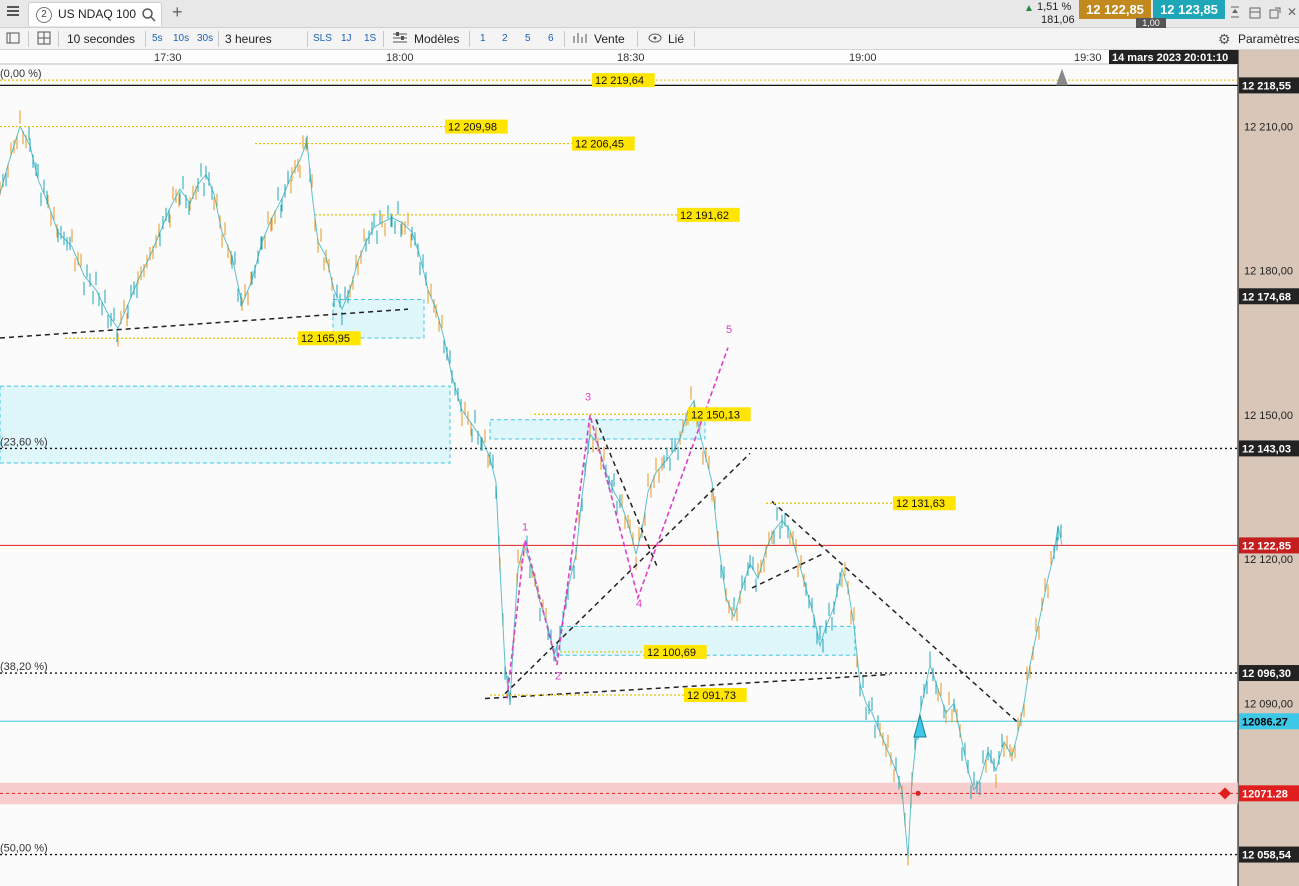 Image resolution: width=1299 pixels, height=886 pixels. What do you see at coordinates (325, 339) in the screenshot?
I see `level-label: 12 165,95` at bounding box center [325, 339].